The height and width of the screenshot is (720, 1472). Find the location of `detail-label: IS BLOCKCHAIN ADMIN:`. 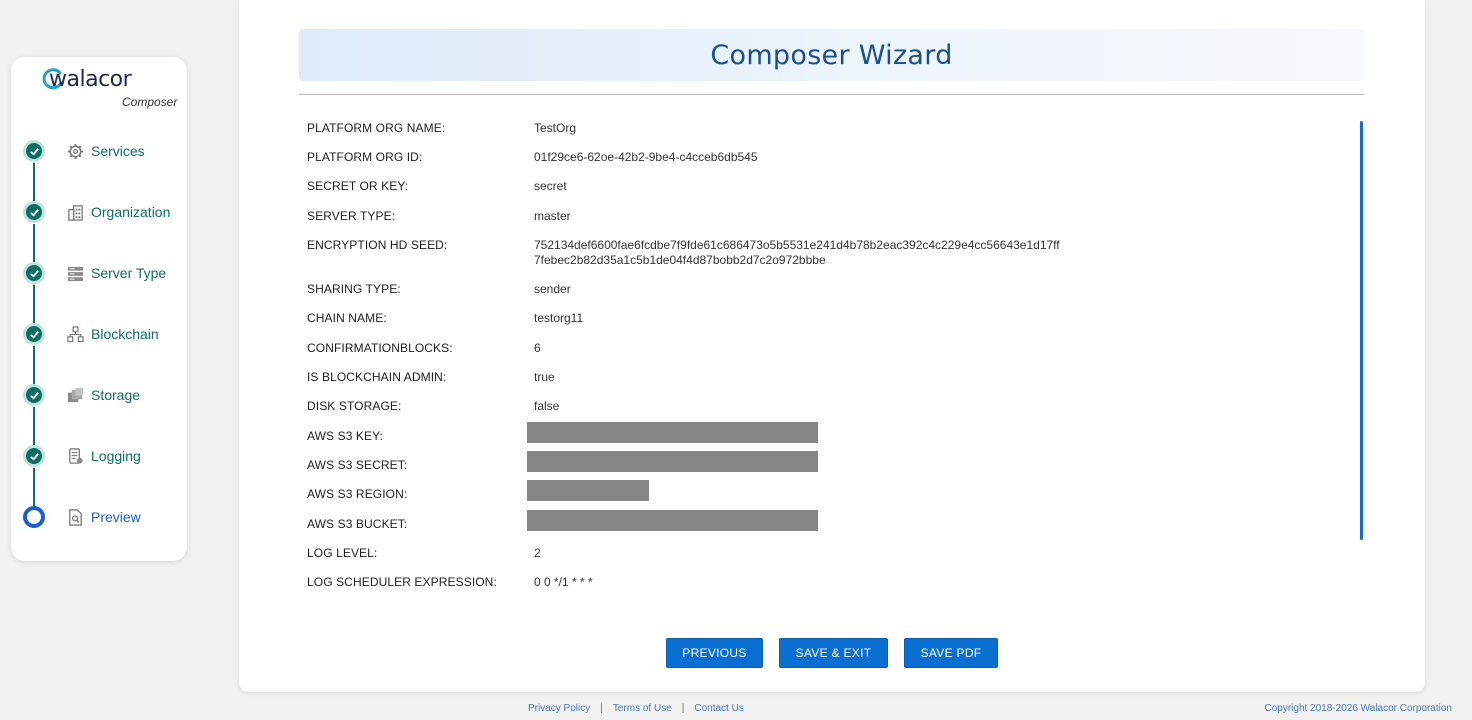

detail-label: IS BLOCKCHAIN ADMIN: is located at coordinates (377, 377).